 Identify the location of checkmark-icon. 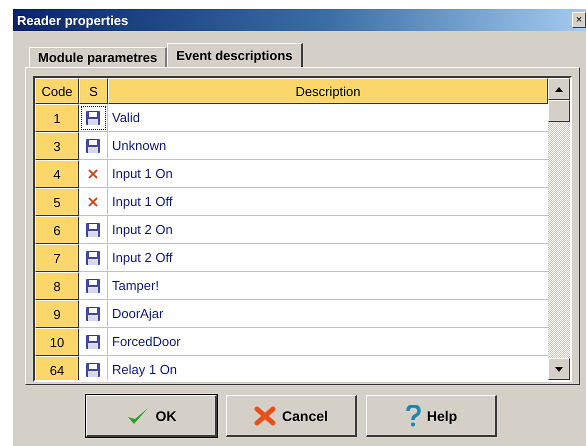
(138, 416).